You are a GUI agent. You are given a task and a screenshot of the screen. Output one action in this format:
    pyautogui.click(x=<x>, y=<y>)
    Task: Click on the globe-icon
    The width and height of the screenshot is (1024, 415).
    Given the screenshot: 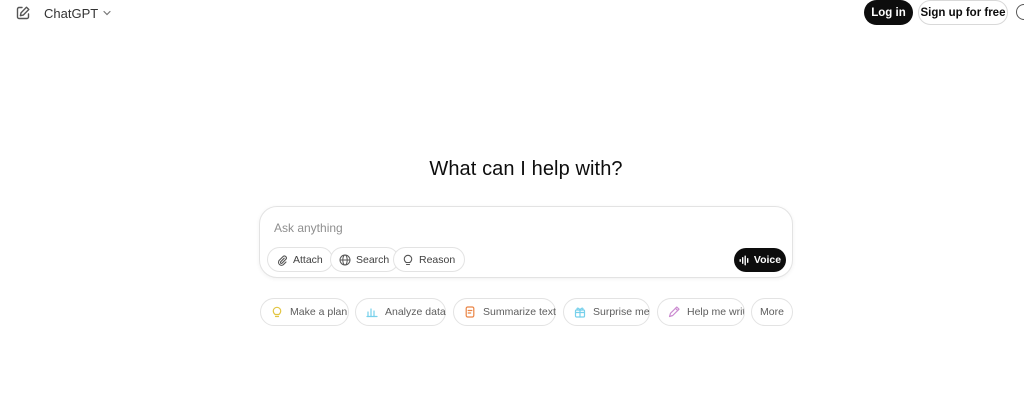 What is the action you would take?
    pyautogui.click(x=345, y=260)
    